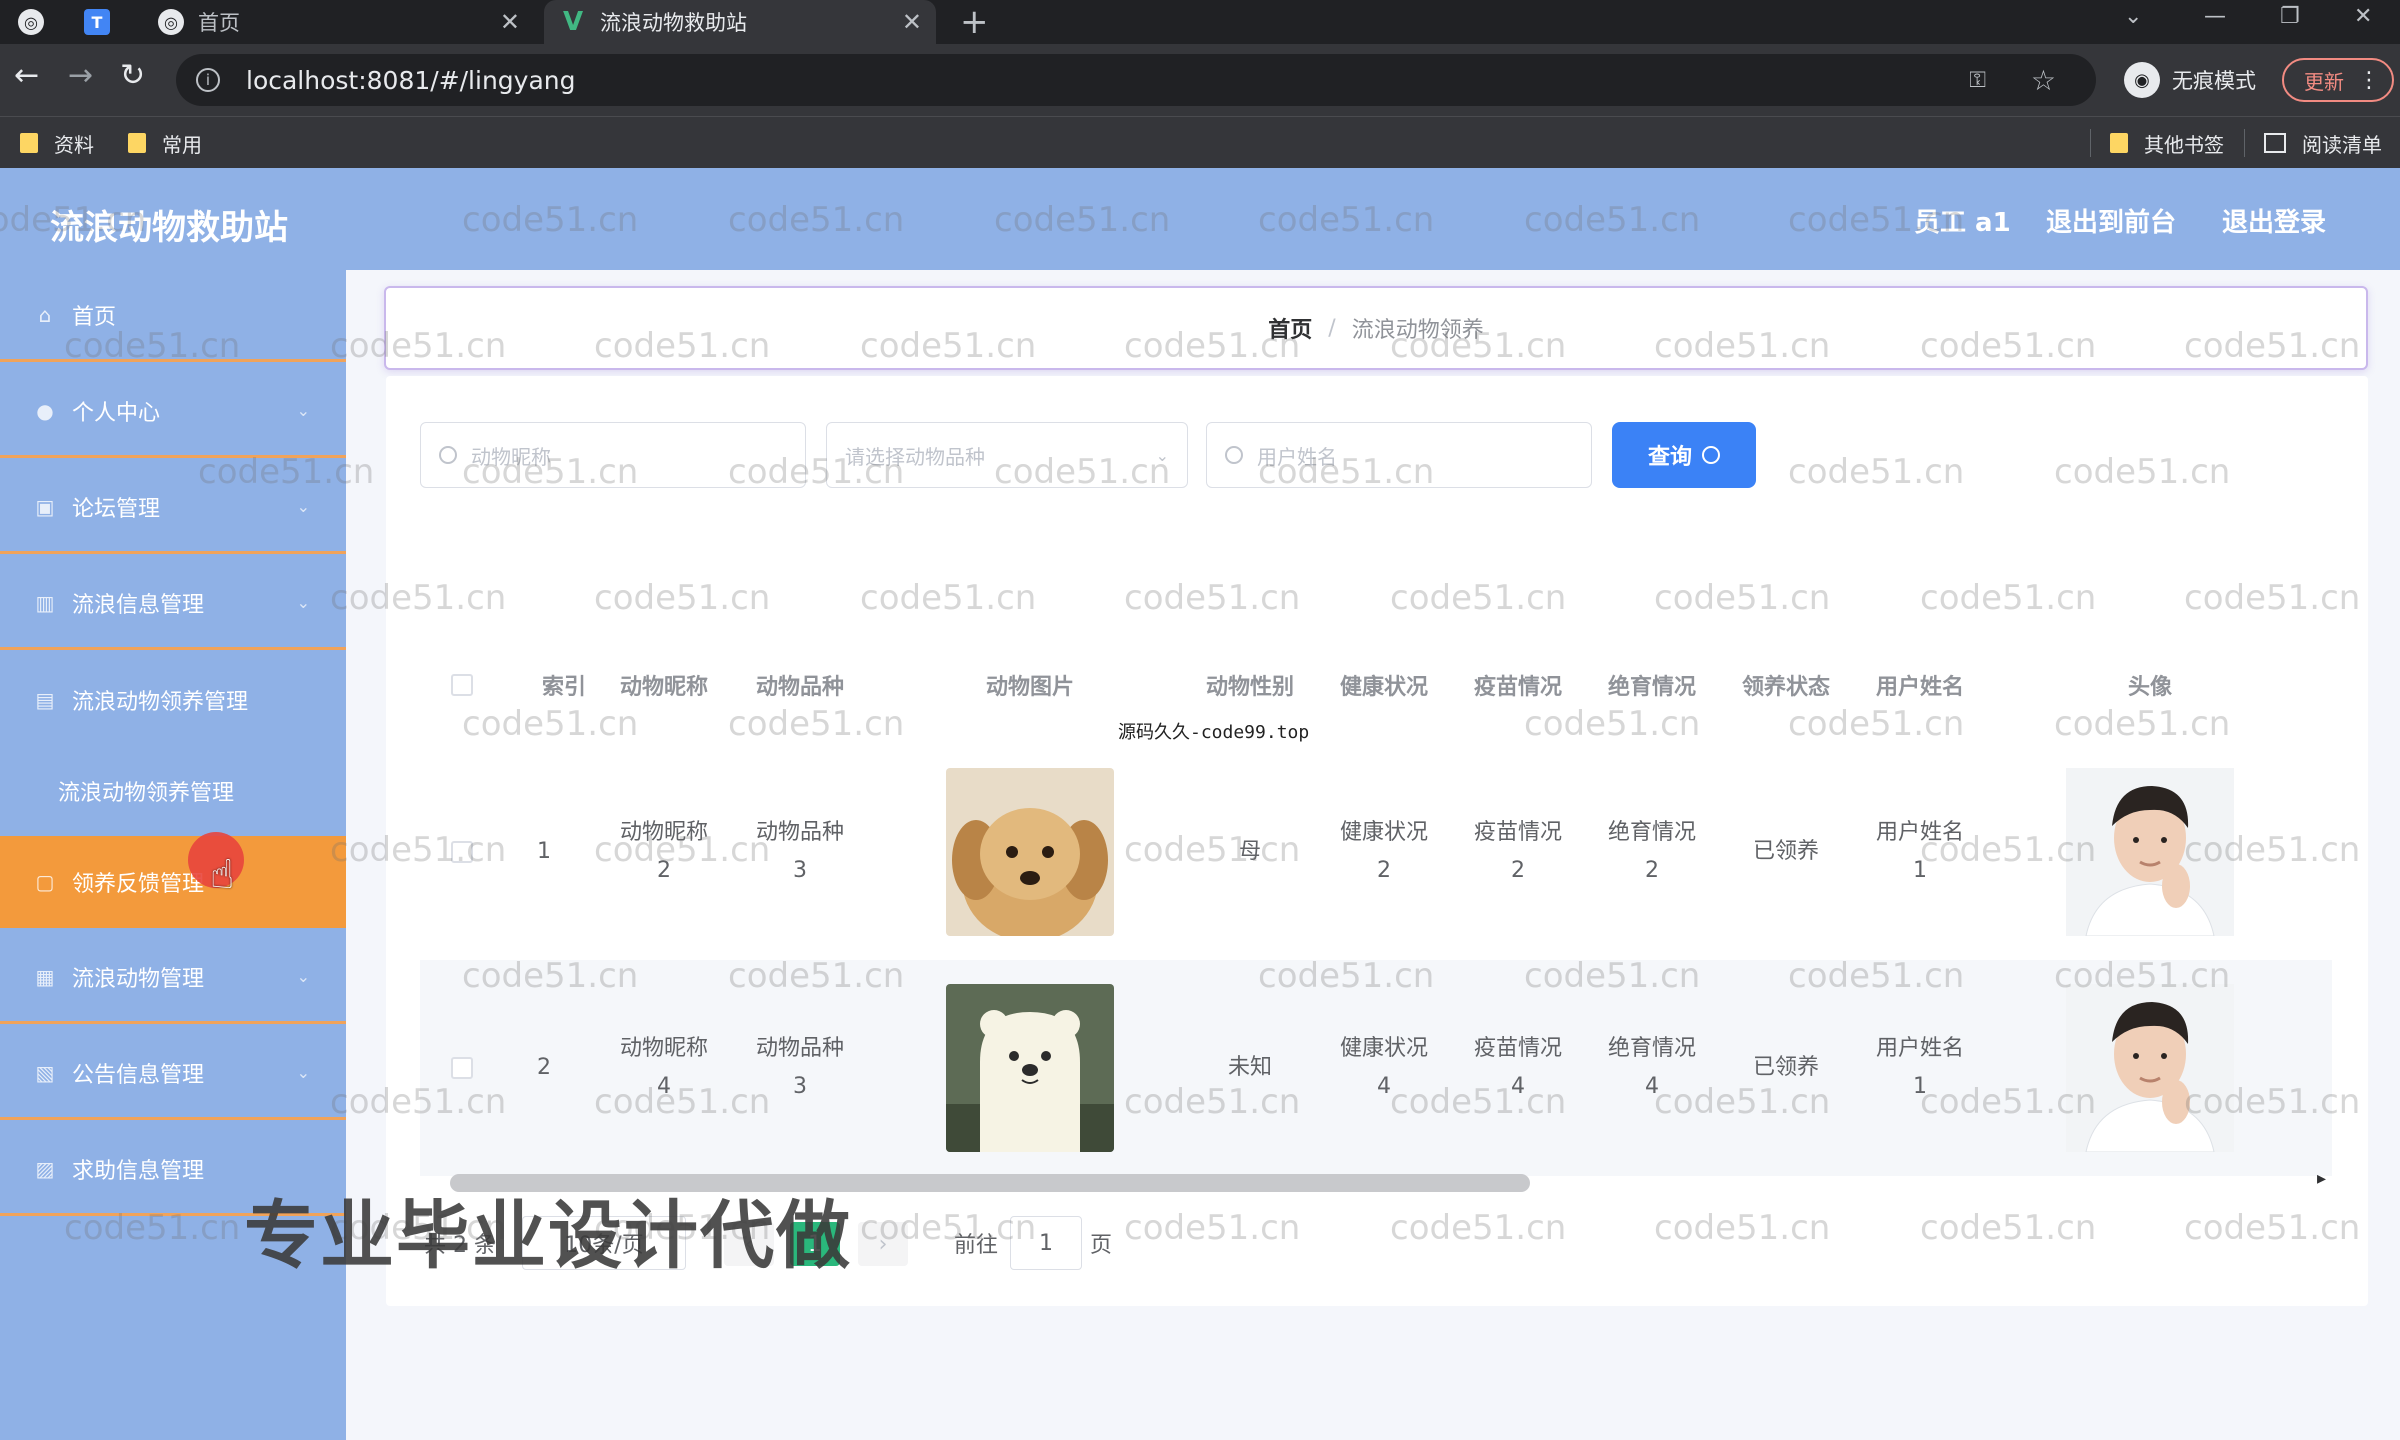 This screenshot has width=2400, height=1440. Describe the element at coordinates (1669, 457) in the screenshot. I see `query-label: 查询` at that location.